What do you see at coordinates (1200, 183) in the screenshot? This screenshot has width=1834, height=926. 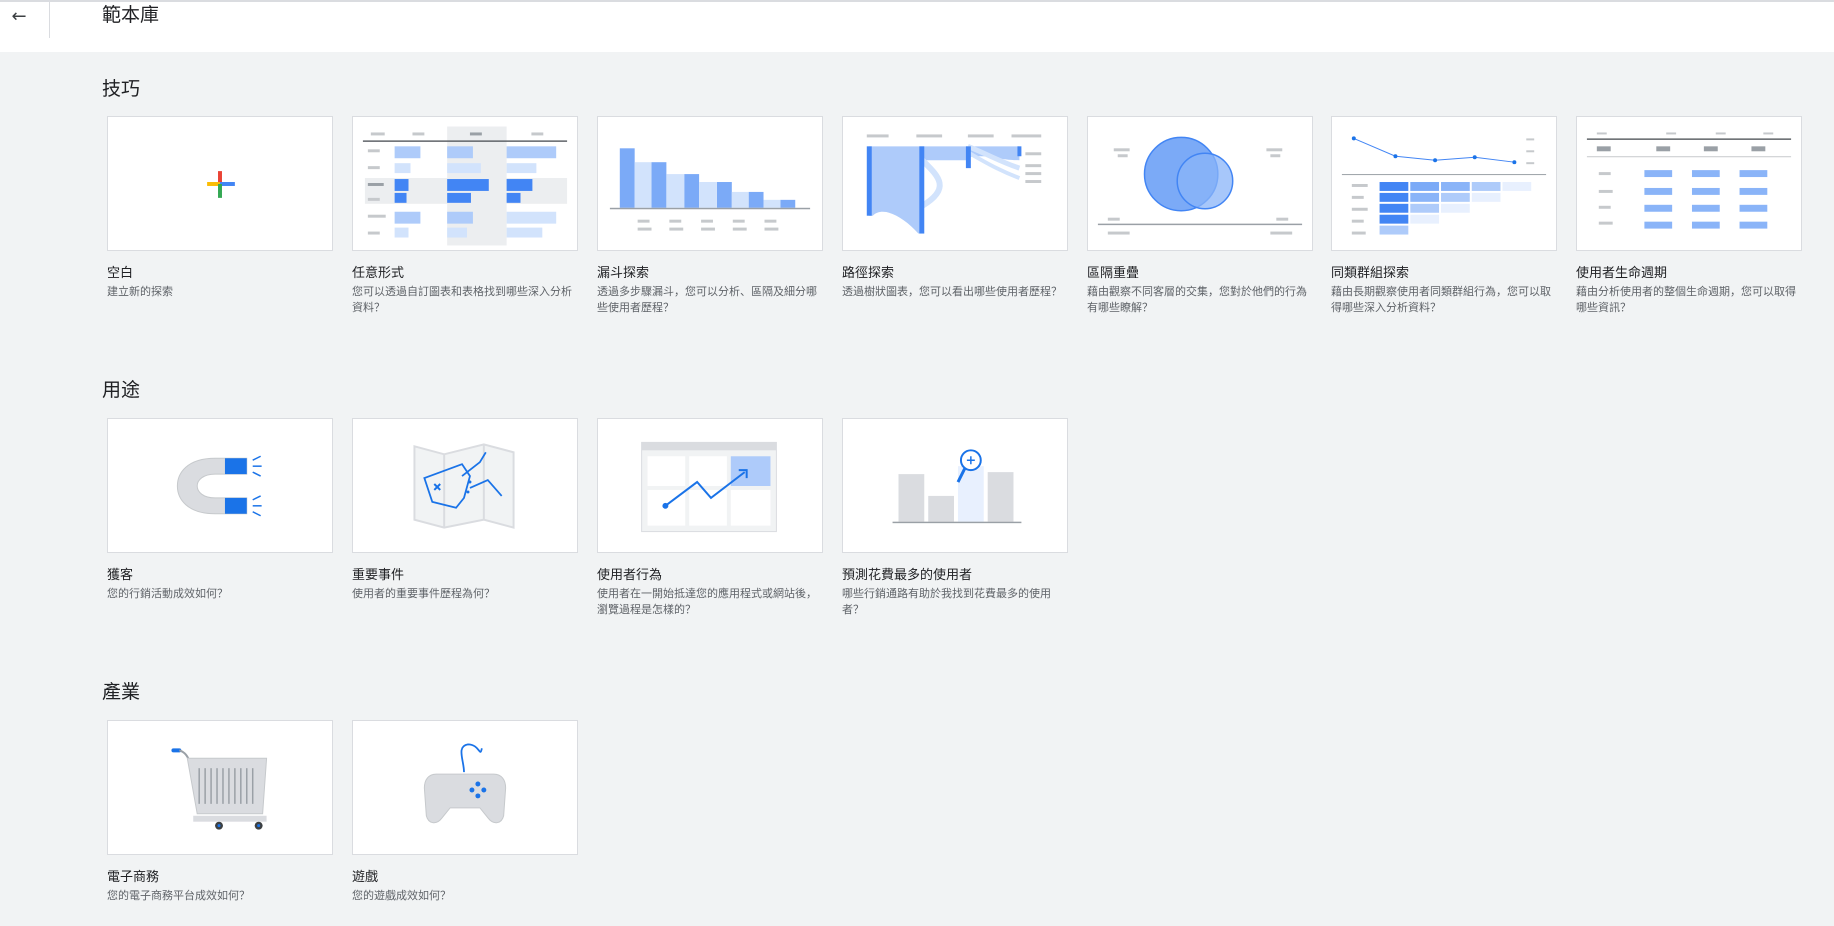 I see `venn-icon` at bounding box center [1200, 183].